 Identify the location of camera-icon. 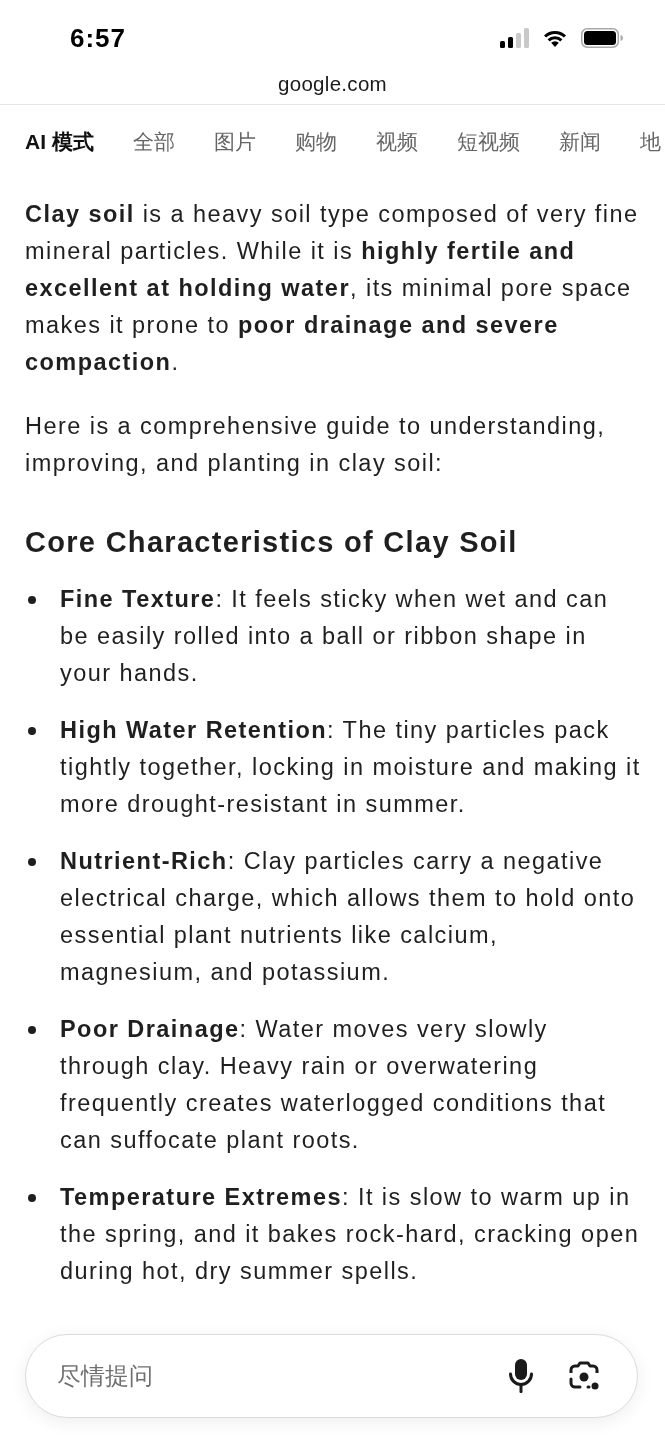
(584, 1376).